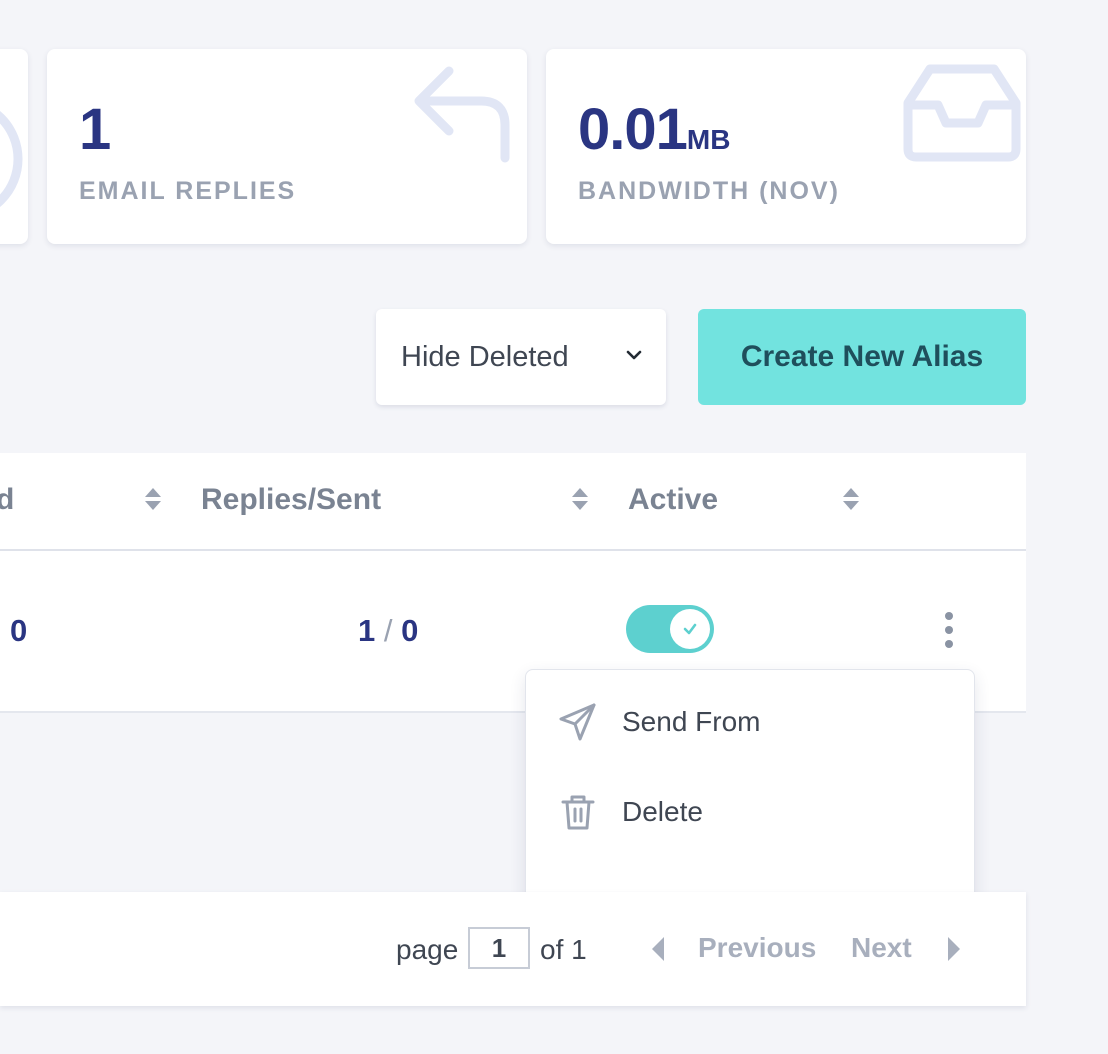 Image resolution: width=1108 pixels, height=1054 pixels. I want to click on sent-count: 0, so click(410, 630).